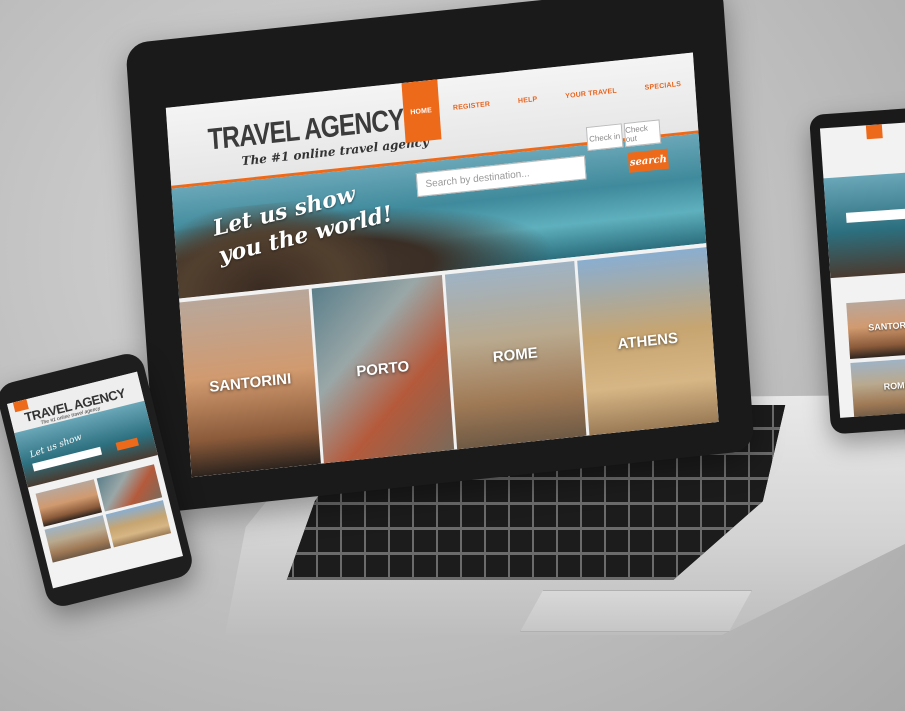 This screenshot has height=711, width=905. I want to click on check-in-field: Check in, so click(604, 137).